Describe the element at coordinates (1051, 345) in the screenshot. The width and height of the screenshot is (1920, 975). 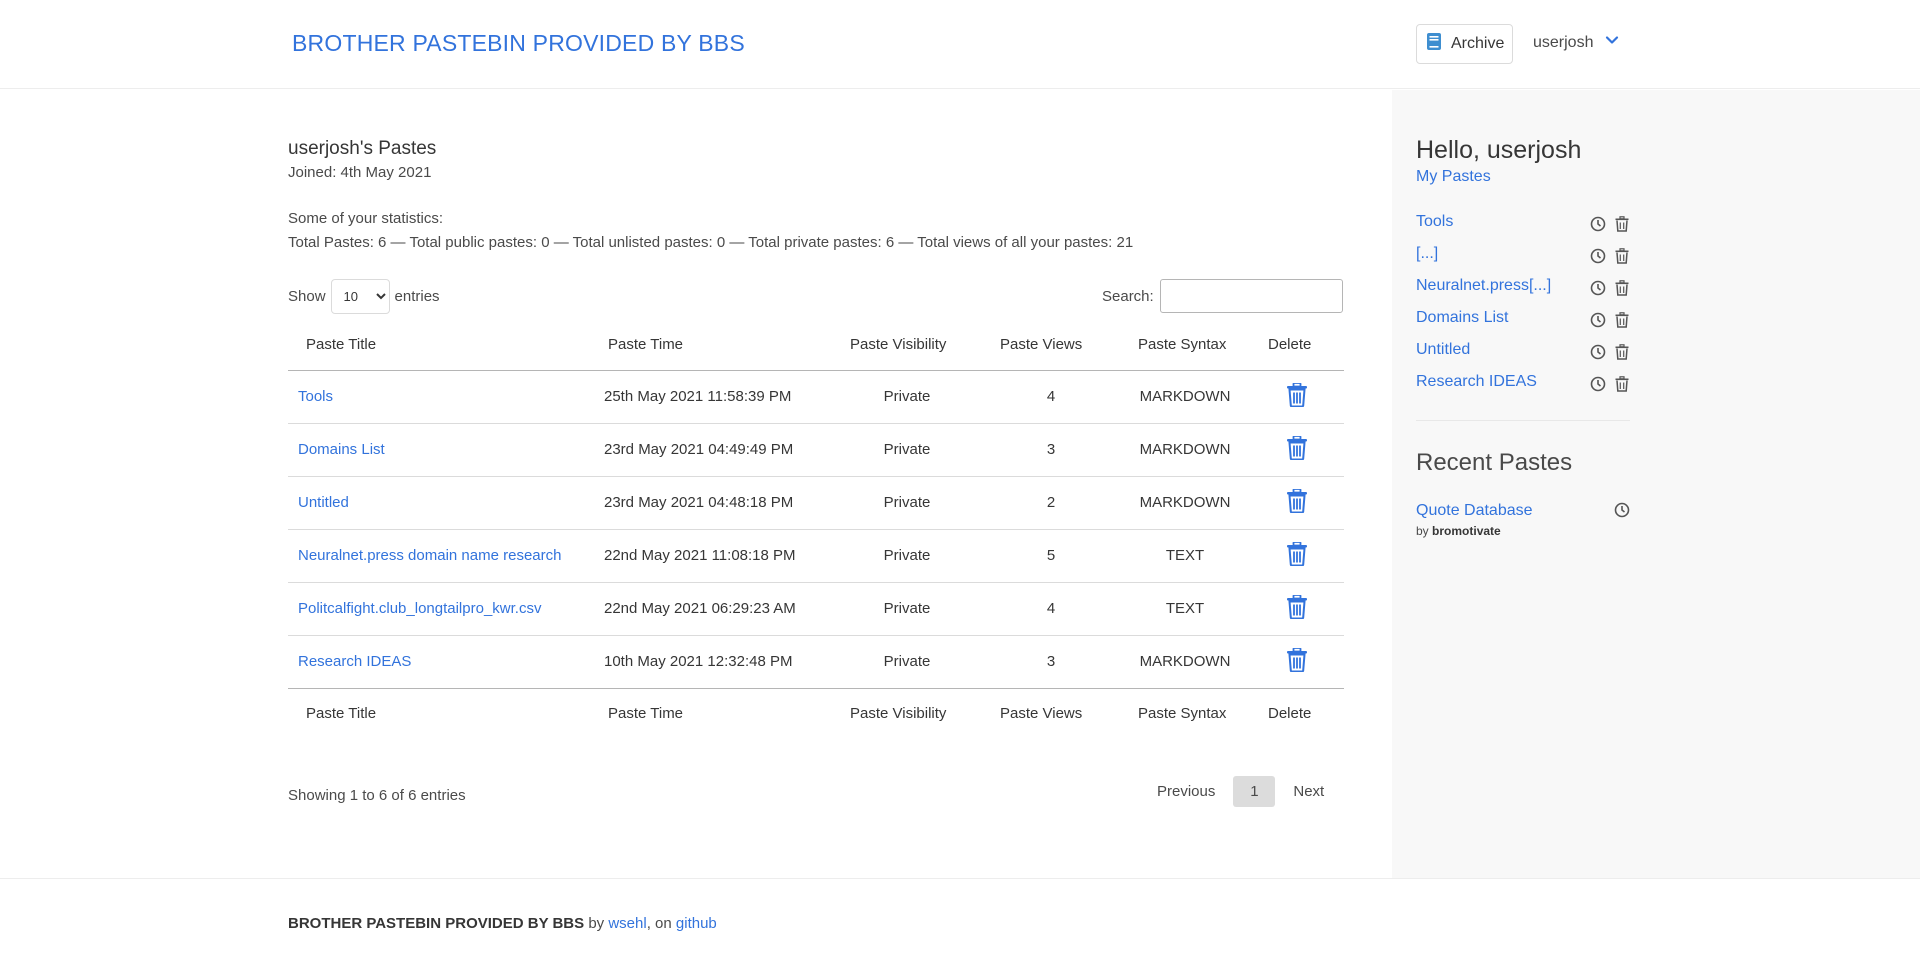
I see `col-paste-views: Paste Views` at that location.